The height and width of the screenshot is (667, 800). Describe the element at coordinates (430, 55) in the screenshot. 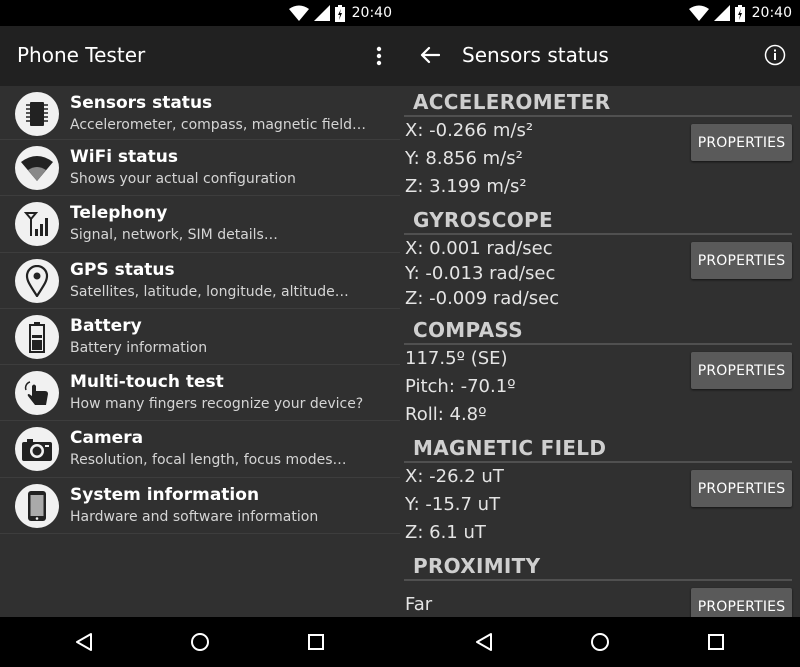

I see `back-arrow-icon` at that location.